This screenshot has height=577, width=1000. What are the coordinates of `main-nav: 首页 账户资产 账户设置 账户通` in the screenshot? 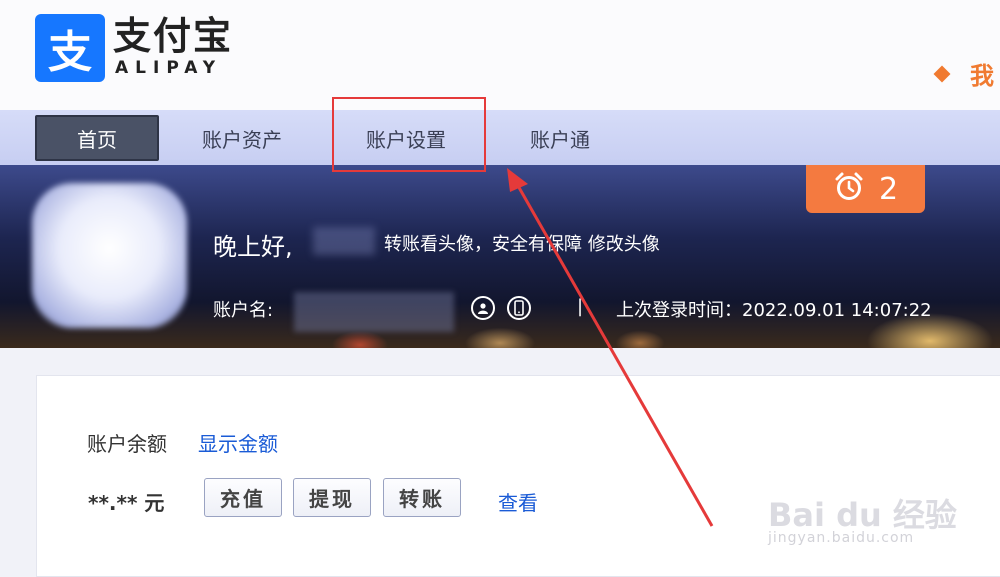 It's located at (500, 137).